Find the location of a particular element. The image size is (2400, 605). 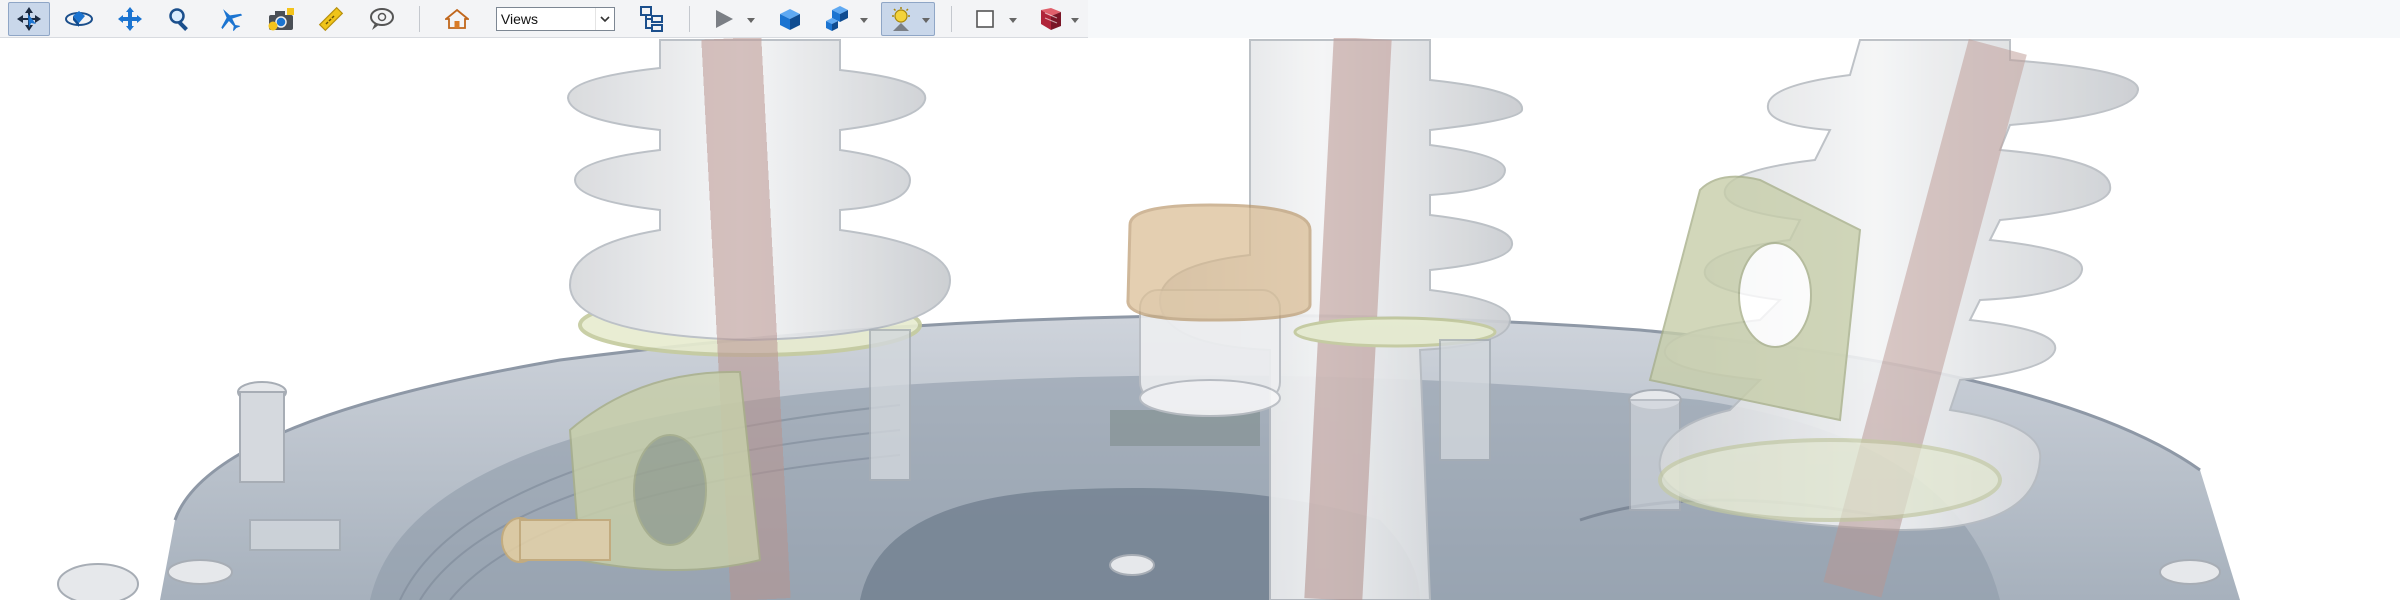

snapshot-tool-button is located at coordinates (281, 19).